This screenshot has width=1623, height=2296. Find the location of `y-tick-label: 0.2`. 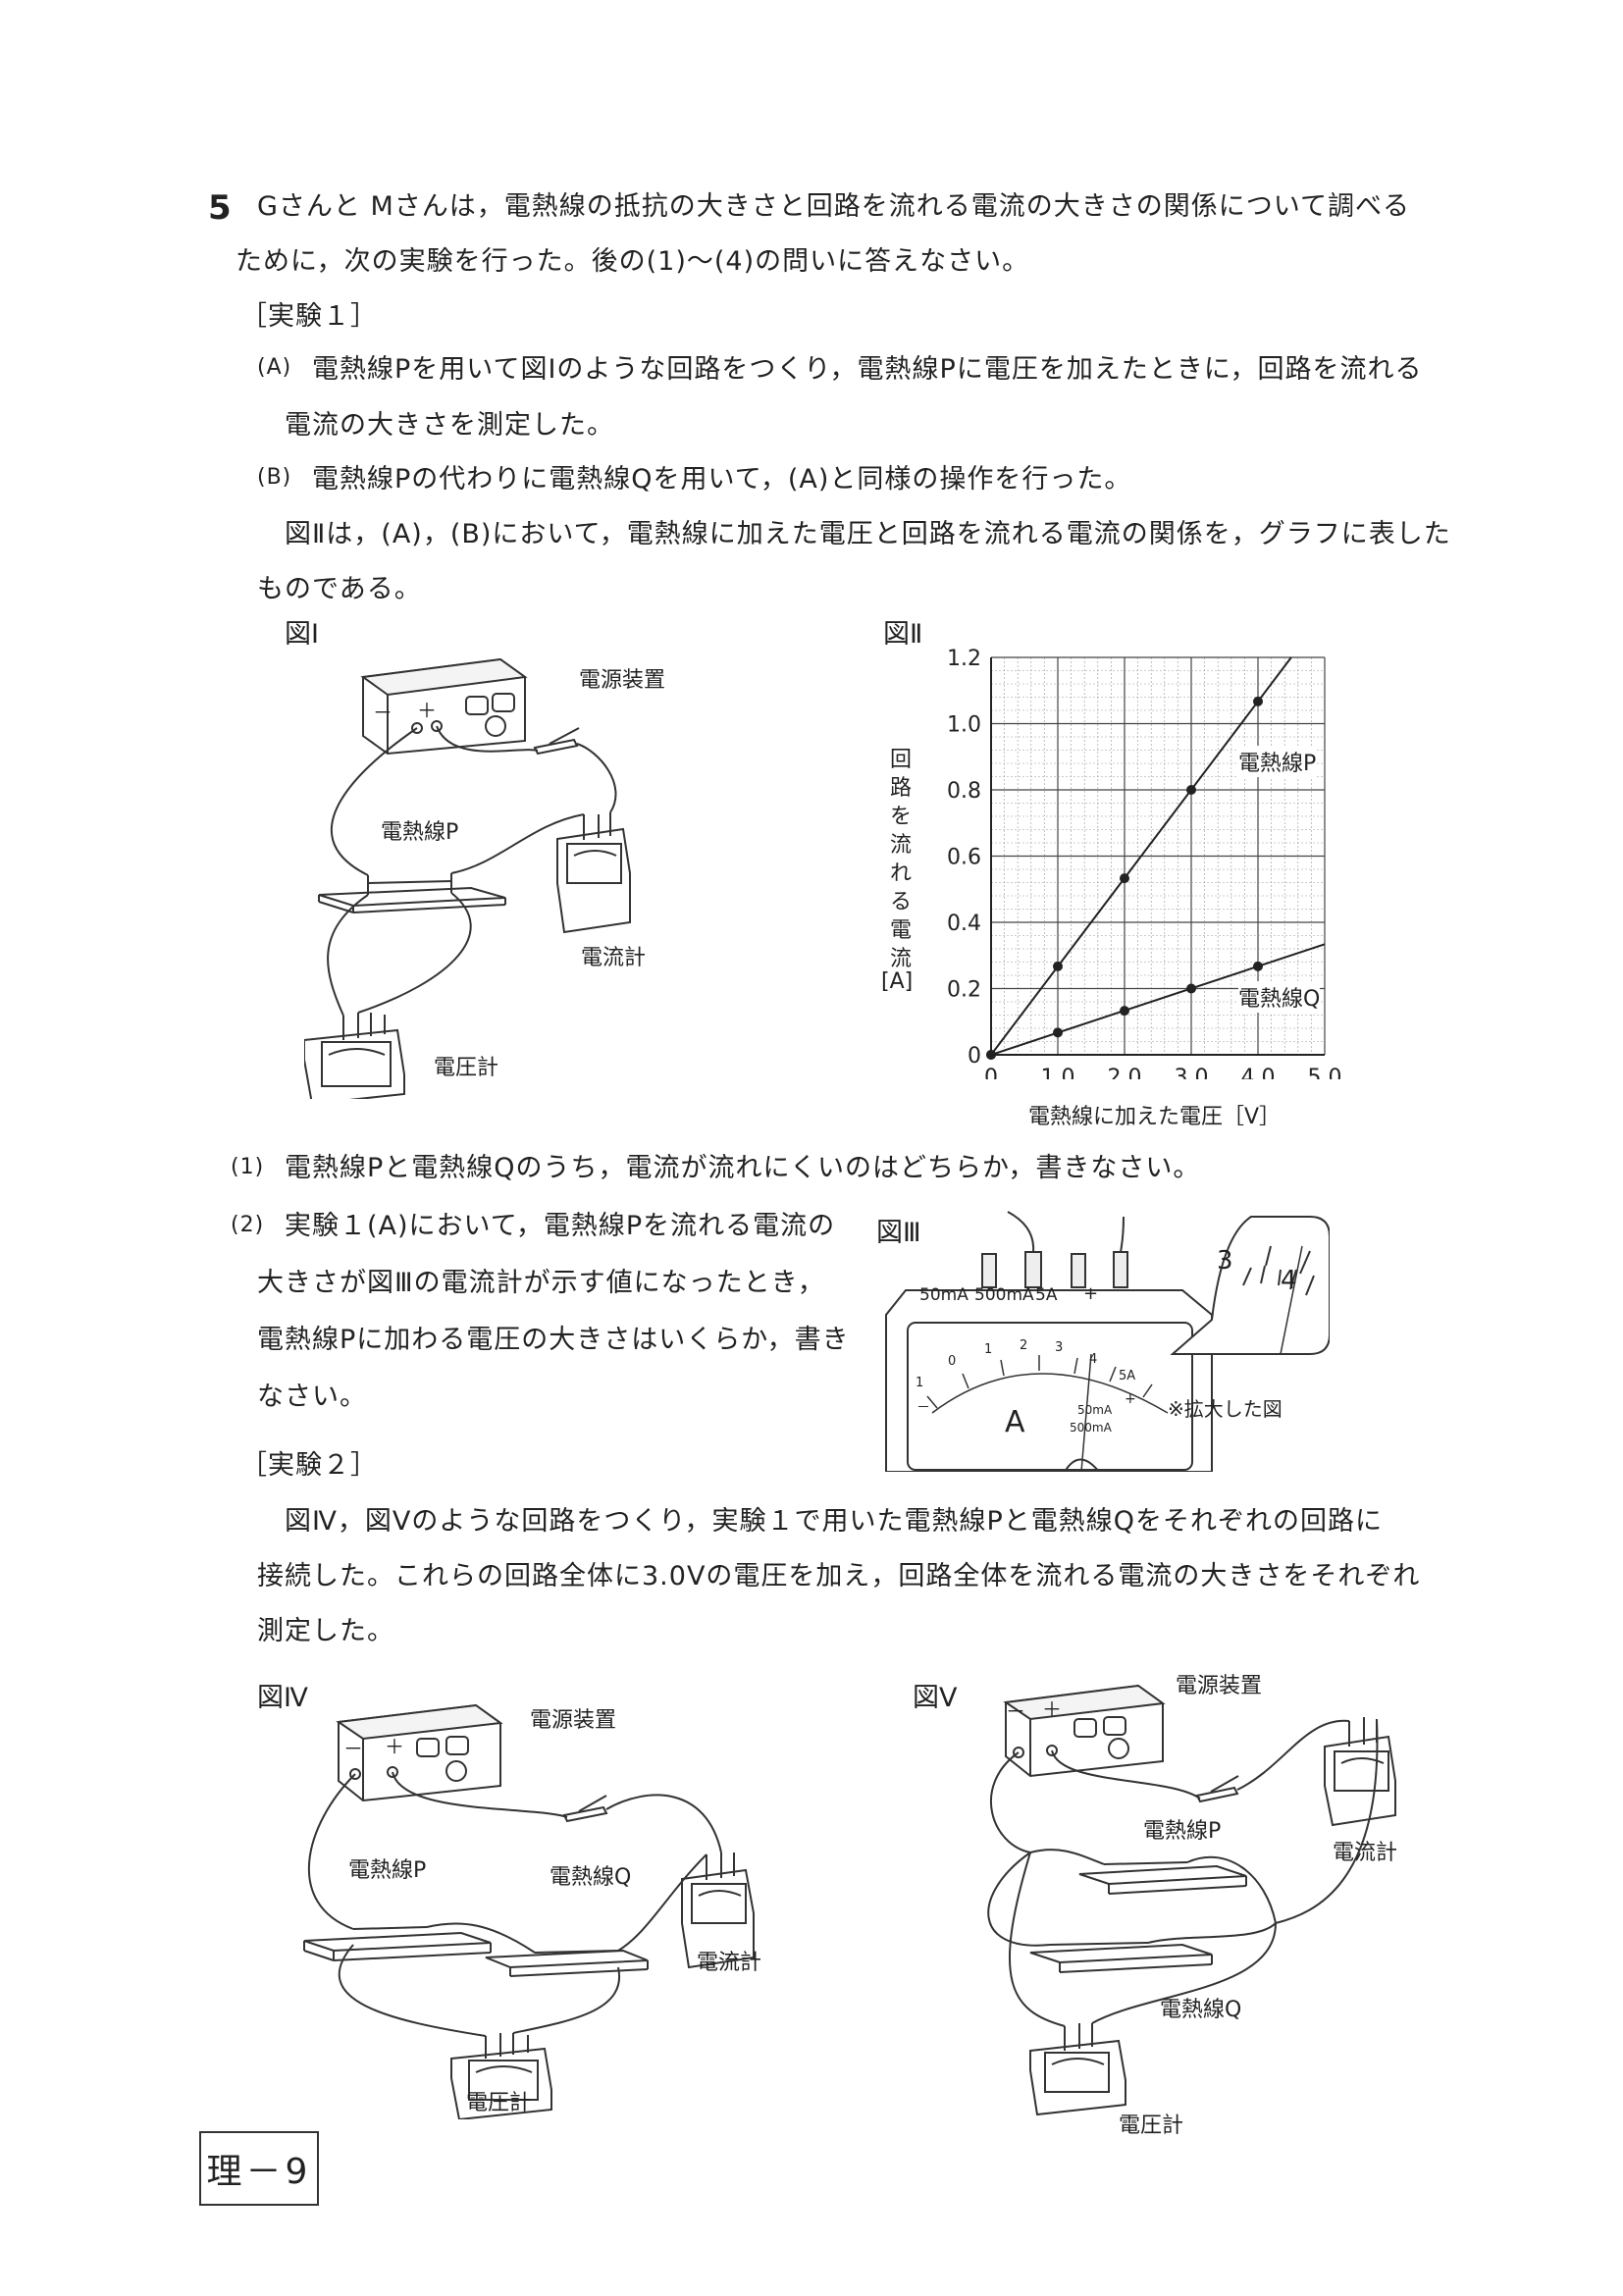

y-tick-label: 0.2 is located at coordinates (964, 990).